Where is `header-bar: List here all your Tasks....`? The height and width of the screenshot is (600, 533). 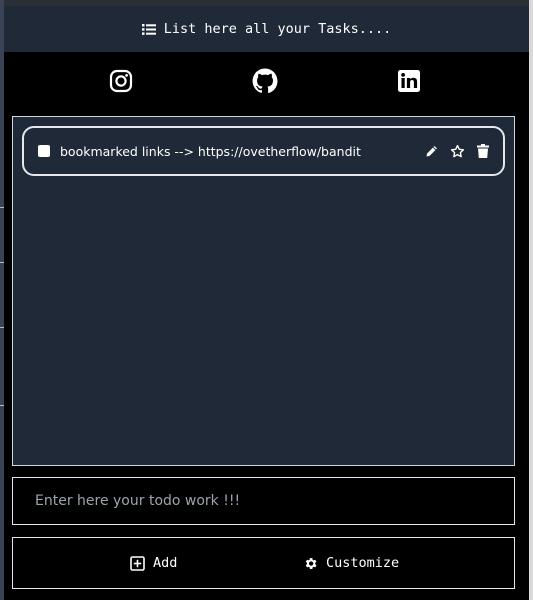
header-bar: List here all your Tasks.... is located at coordinates (266, 29).